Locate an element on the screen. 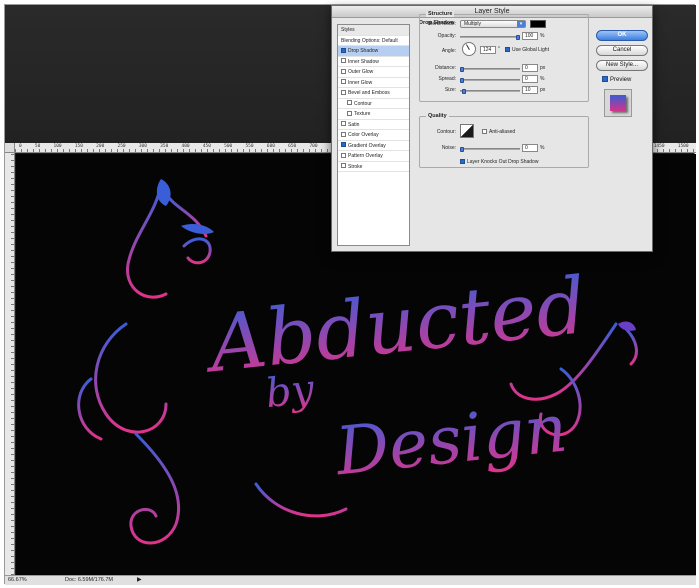 The image size is (699, 588). size-slider is located at coordinates (490, 91).